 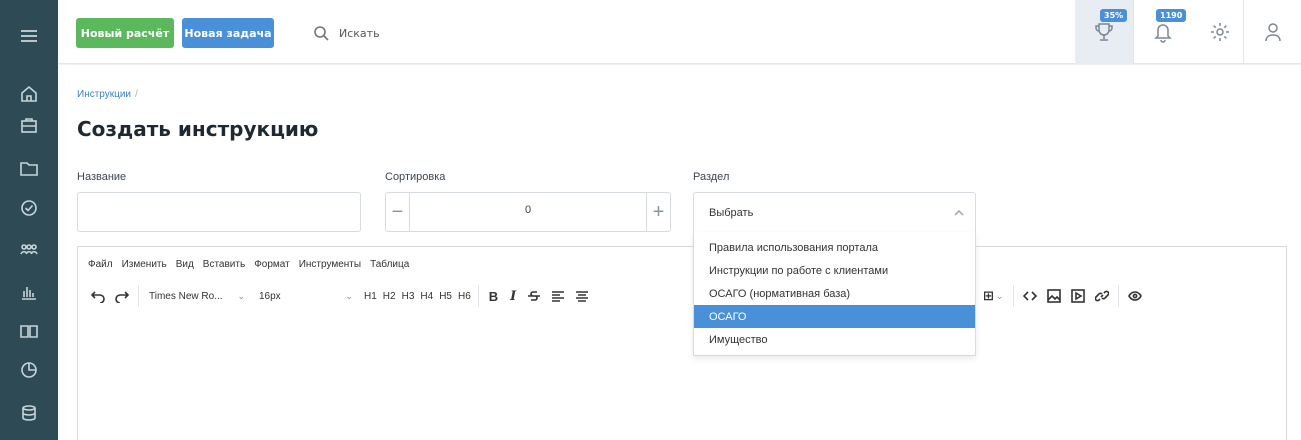 I want to click on trophy-badge: 35%, so click(x=1114, y=15).